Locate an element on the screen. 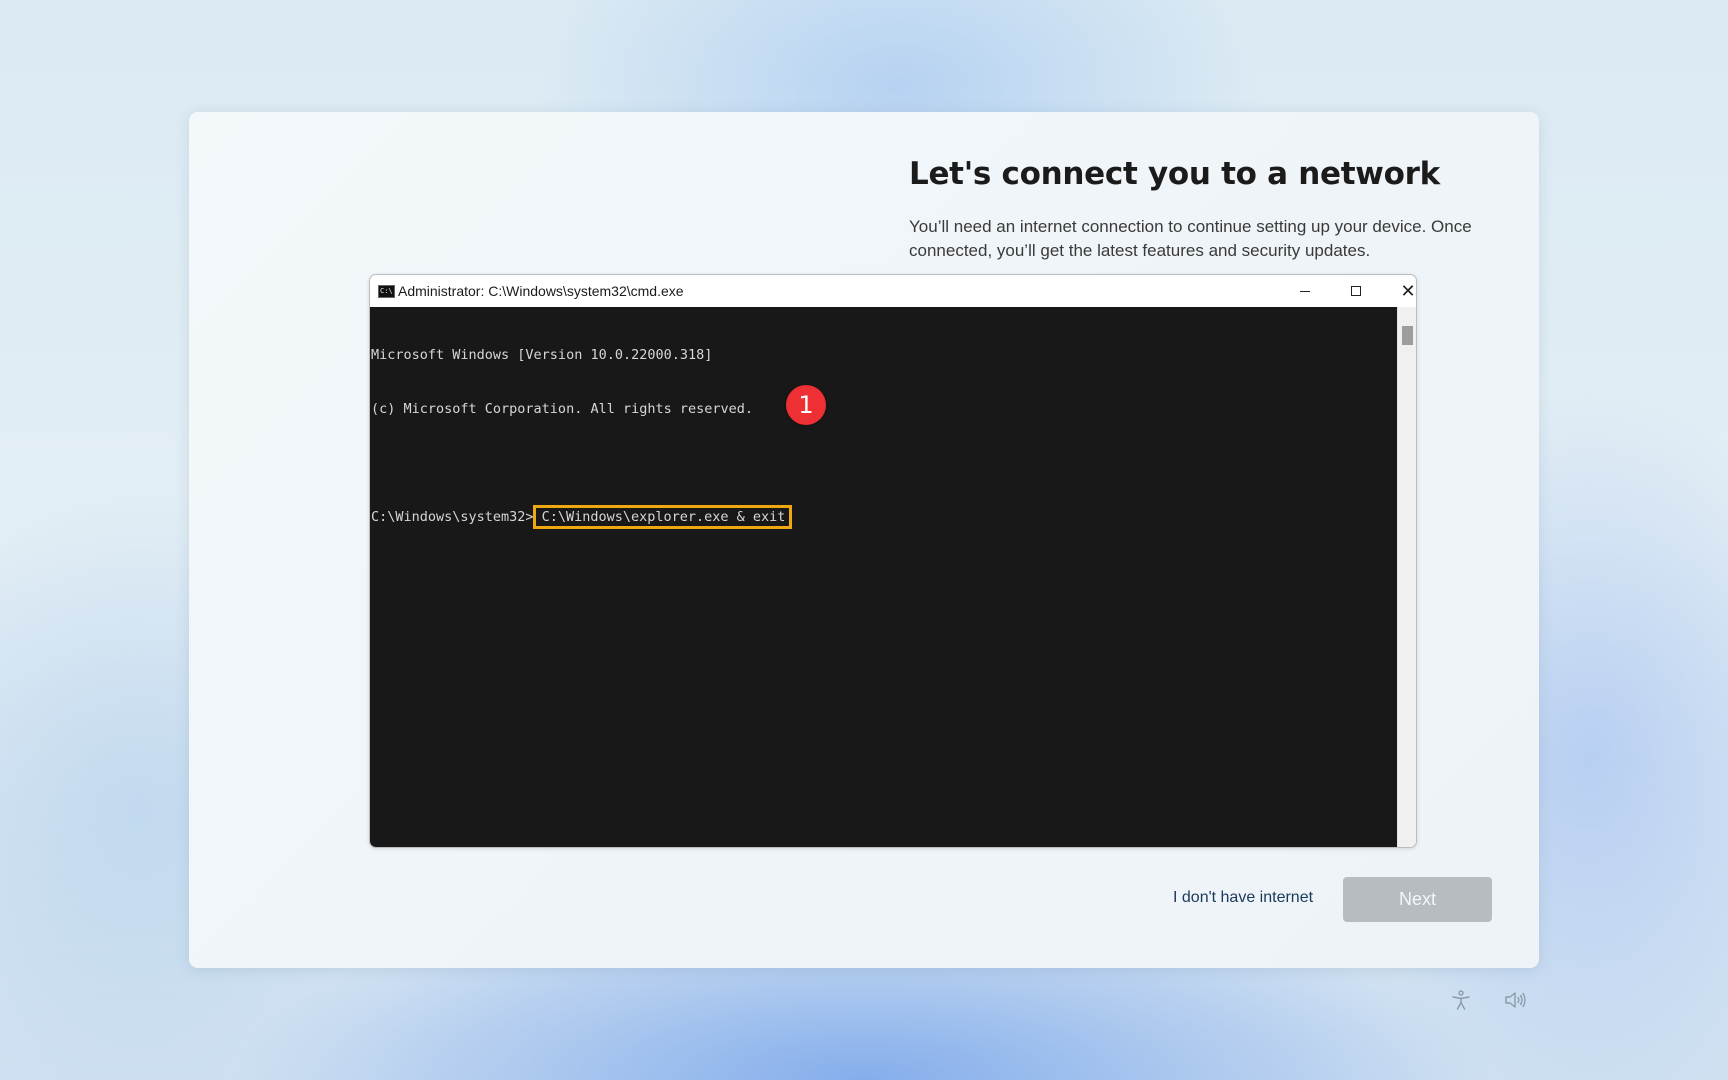 The image size is (1728, 1080). cmd-app-icon: C:\ is located at coordinates (386, 291).